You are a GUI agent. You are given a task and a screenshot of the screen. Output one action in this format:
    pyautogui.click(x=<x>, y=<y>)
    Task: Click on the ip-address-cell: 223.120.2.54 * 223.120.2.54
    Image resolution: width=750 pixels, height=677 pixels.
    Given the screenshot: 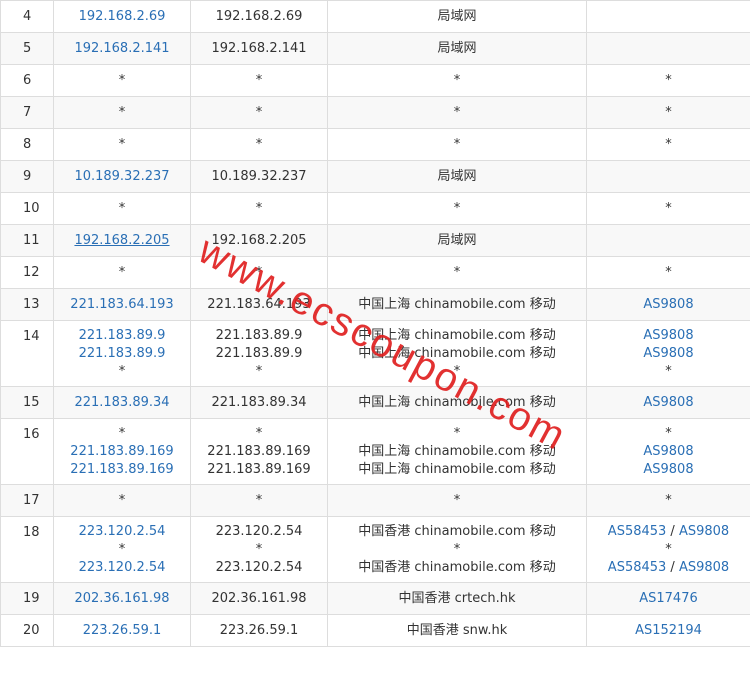 What is the action you would take?
    pyautogui.click(x=122, y=549)
    